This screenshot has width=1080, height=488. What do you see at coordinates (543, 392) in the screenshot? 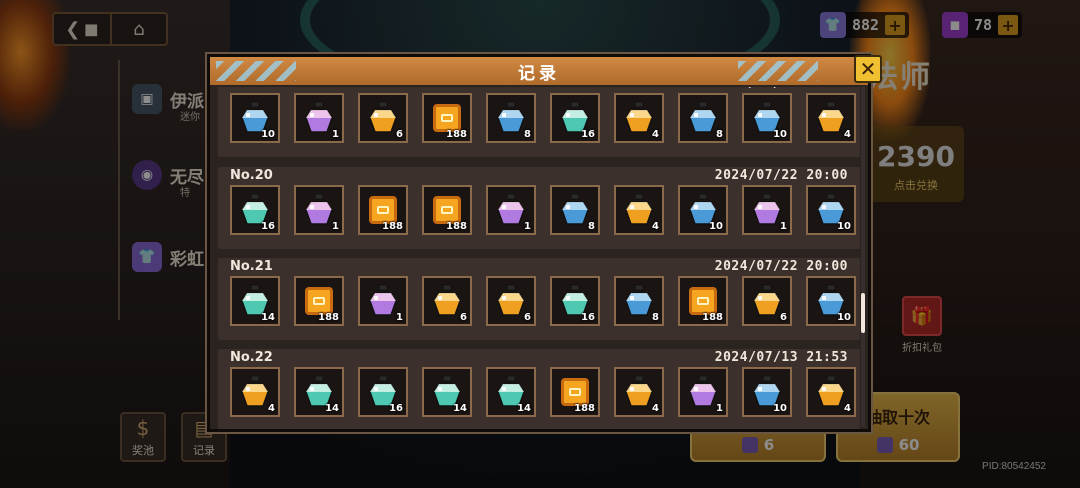
I see `record-items: 4 14 16 14 14 188 4 1 10 4` at bounding box center [543, 392].